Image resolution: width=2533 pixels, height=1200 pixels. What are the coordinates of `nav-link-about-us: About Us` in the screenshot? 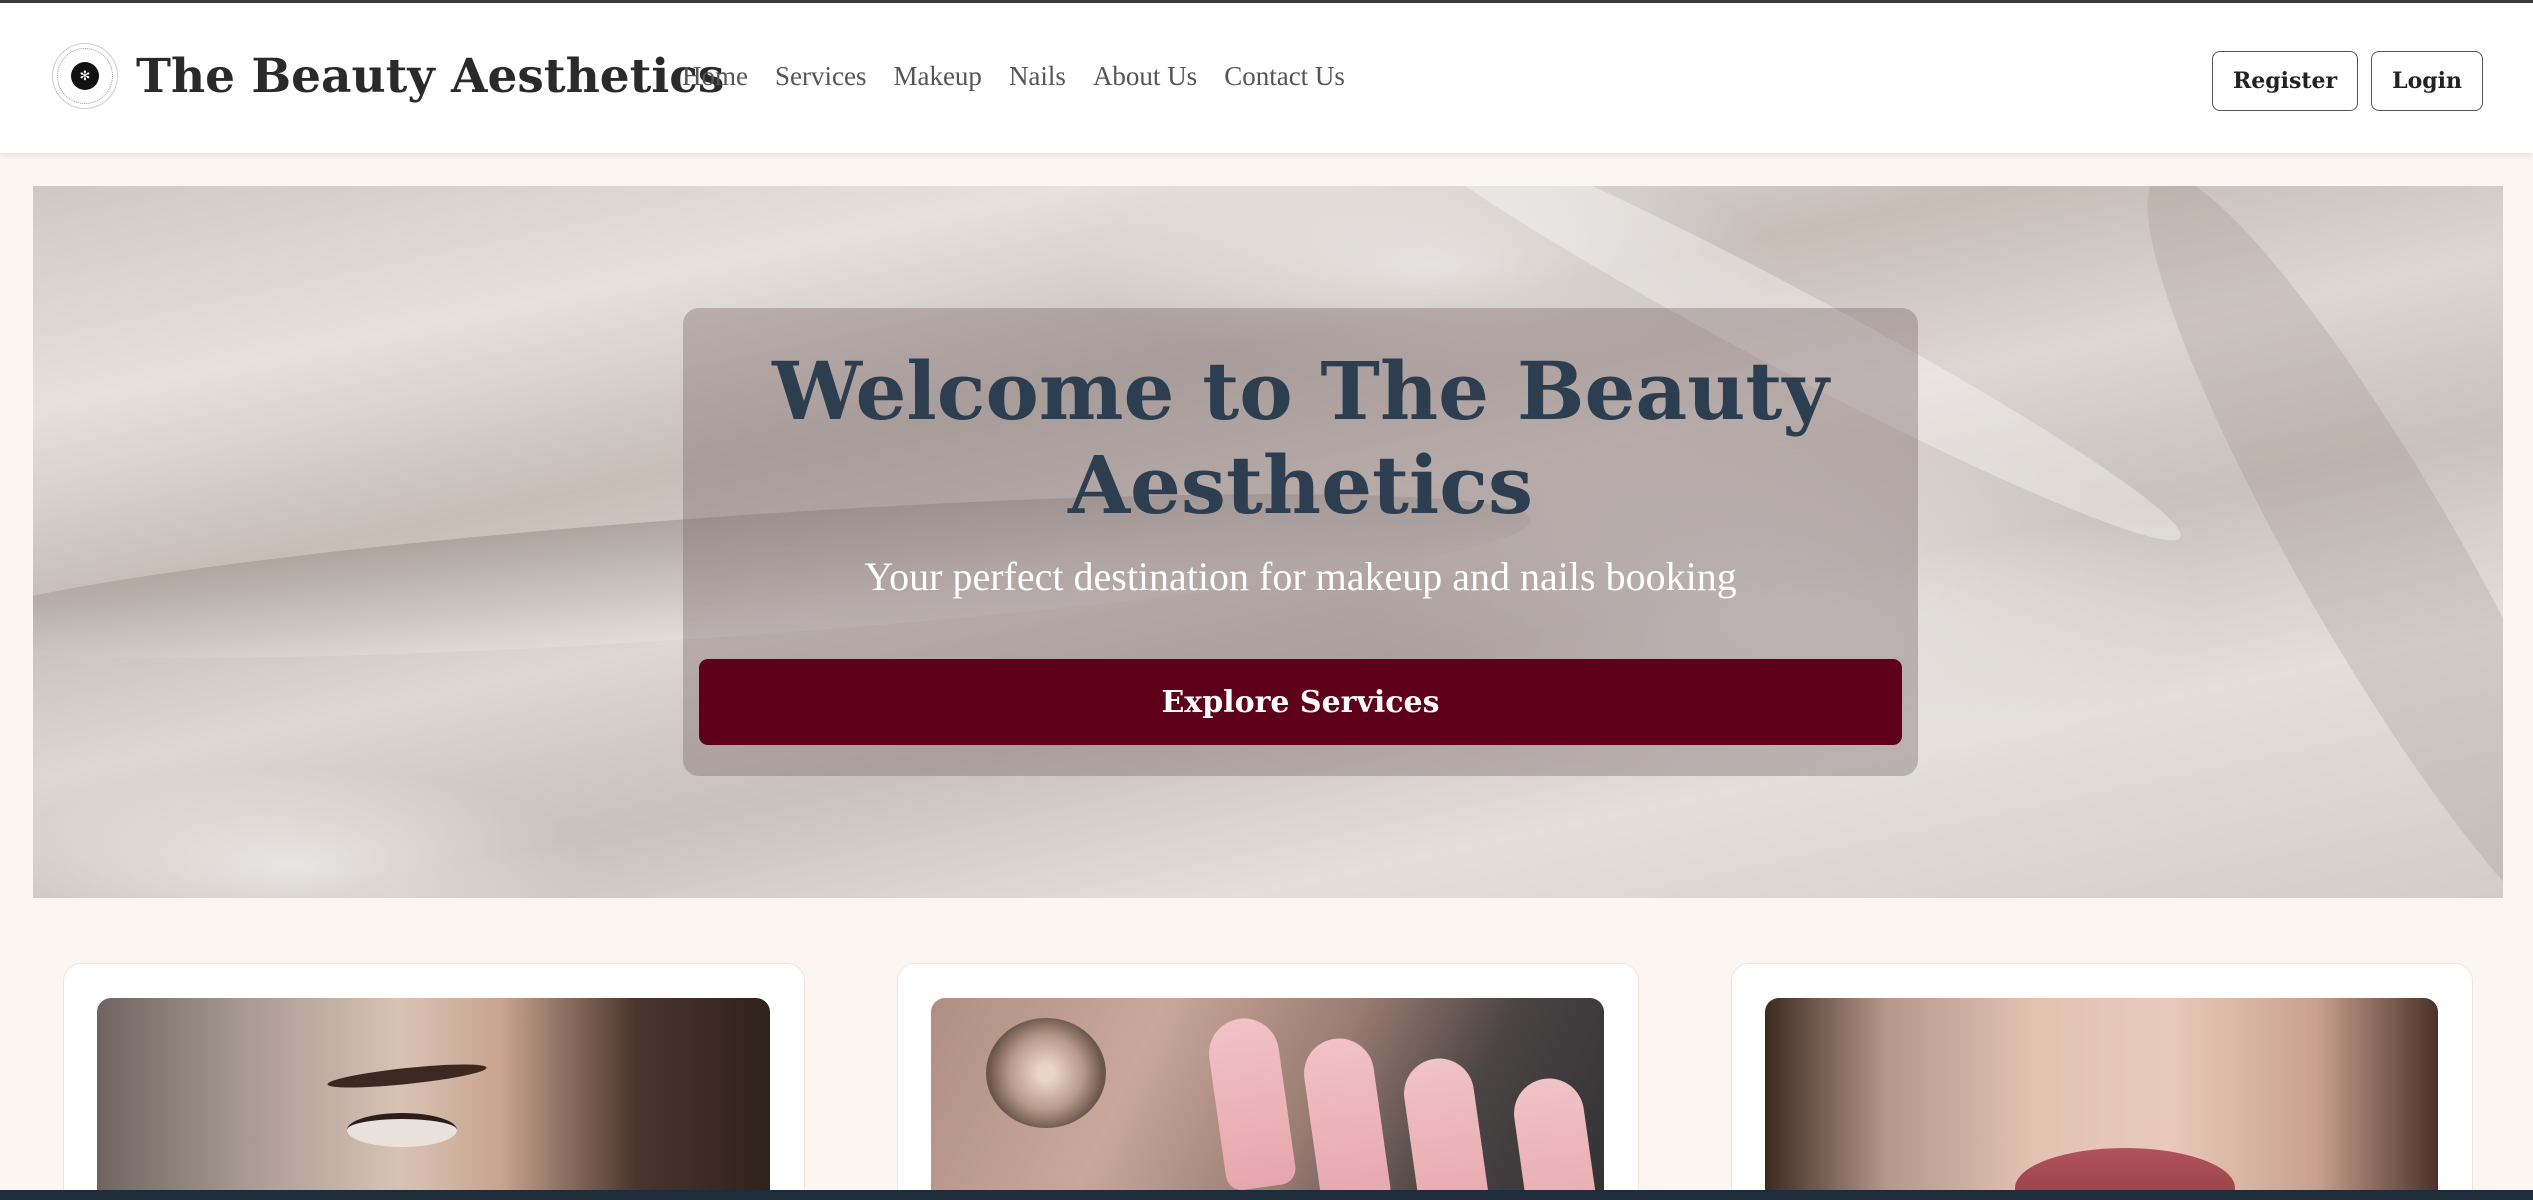 It's located at (1145, 76).